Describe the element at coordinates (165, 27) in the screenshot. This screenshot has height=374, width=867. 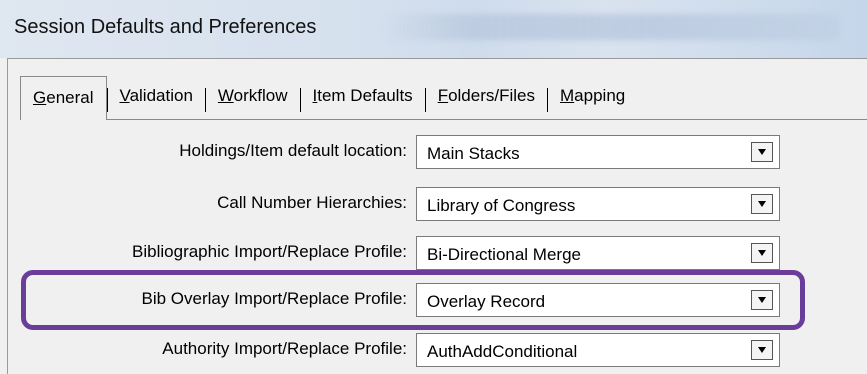
I see `window-title: Session Defaults and Preferences` at that location.